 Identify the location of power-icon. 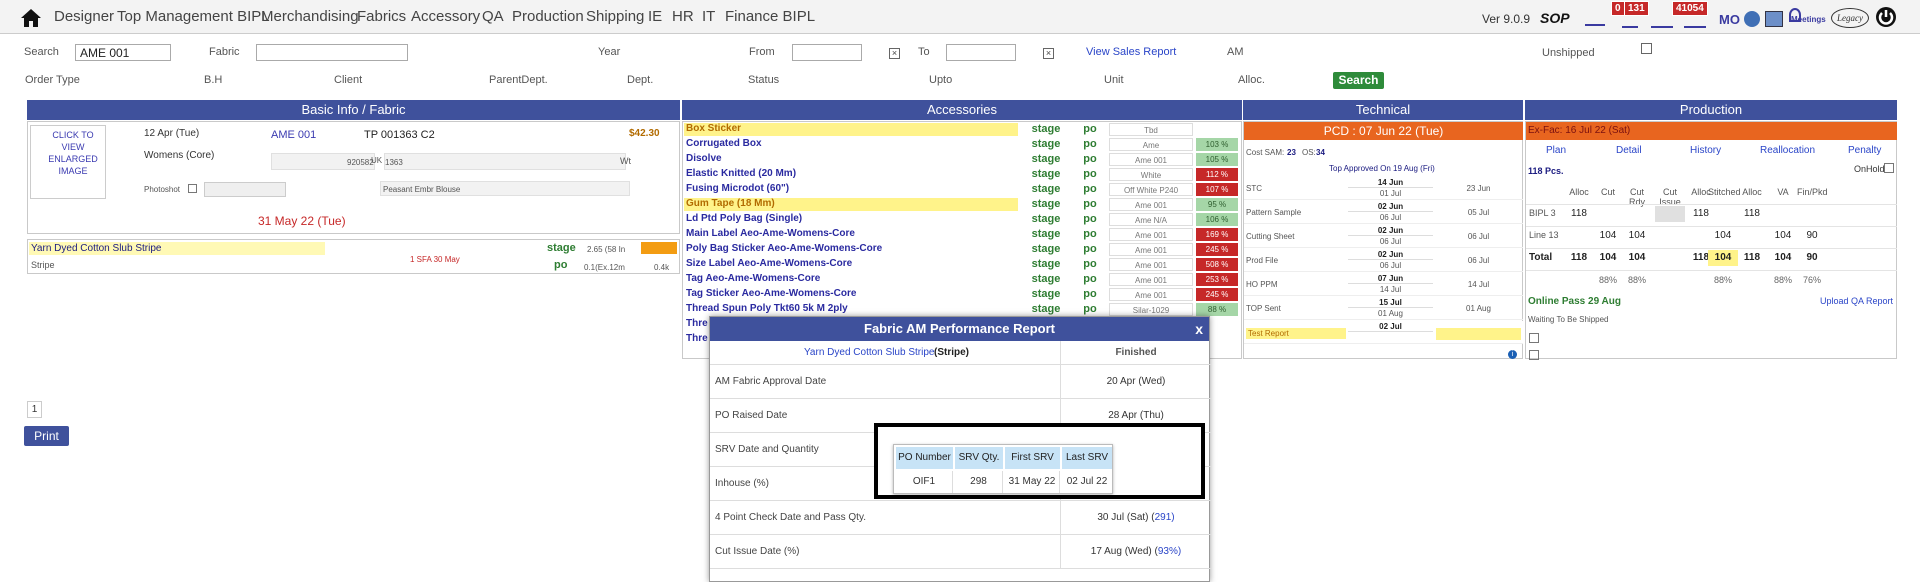
(1886, 17).